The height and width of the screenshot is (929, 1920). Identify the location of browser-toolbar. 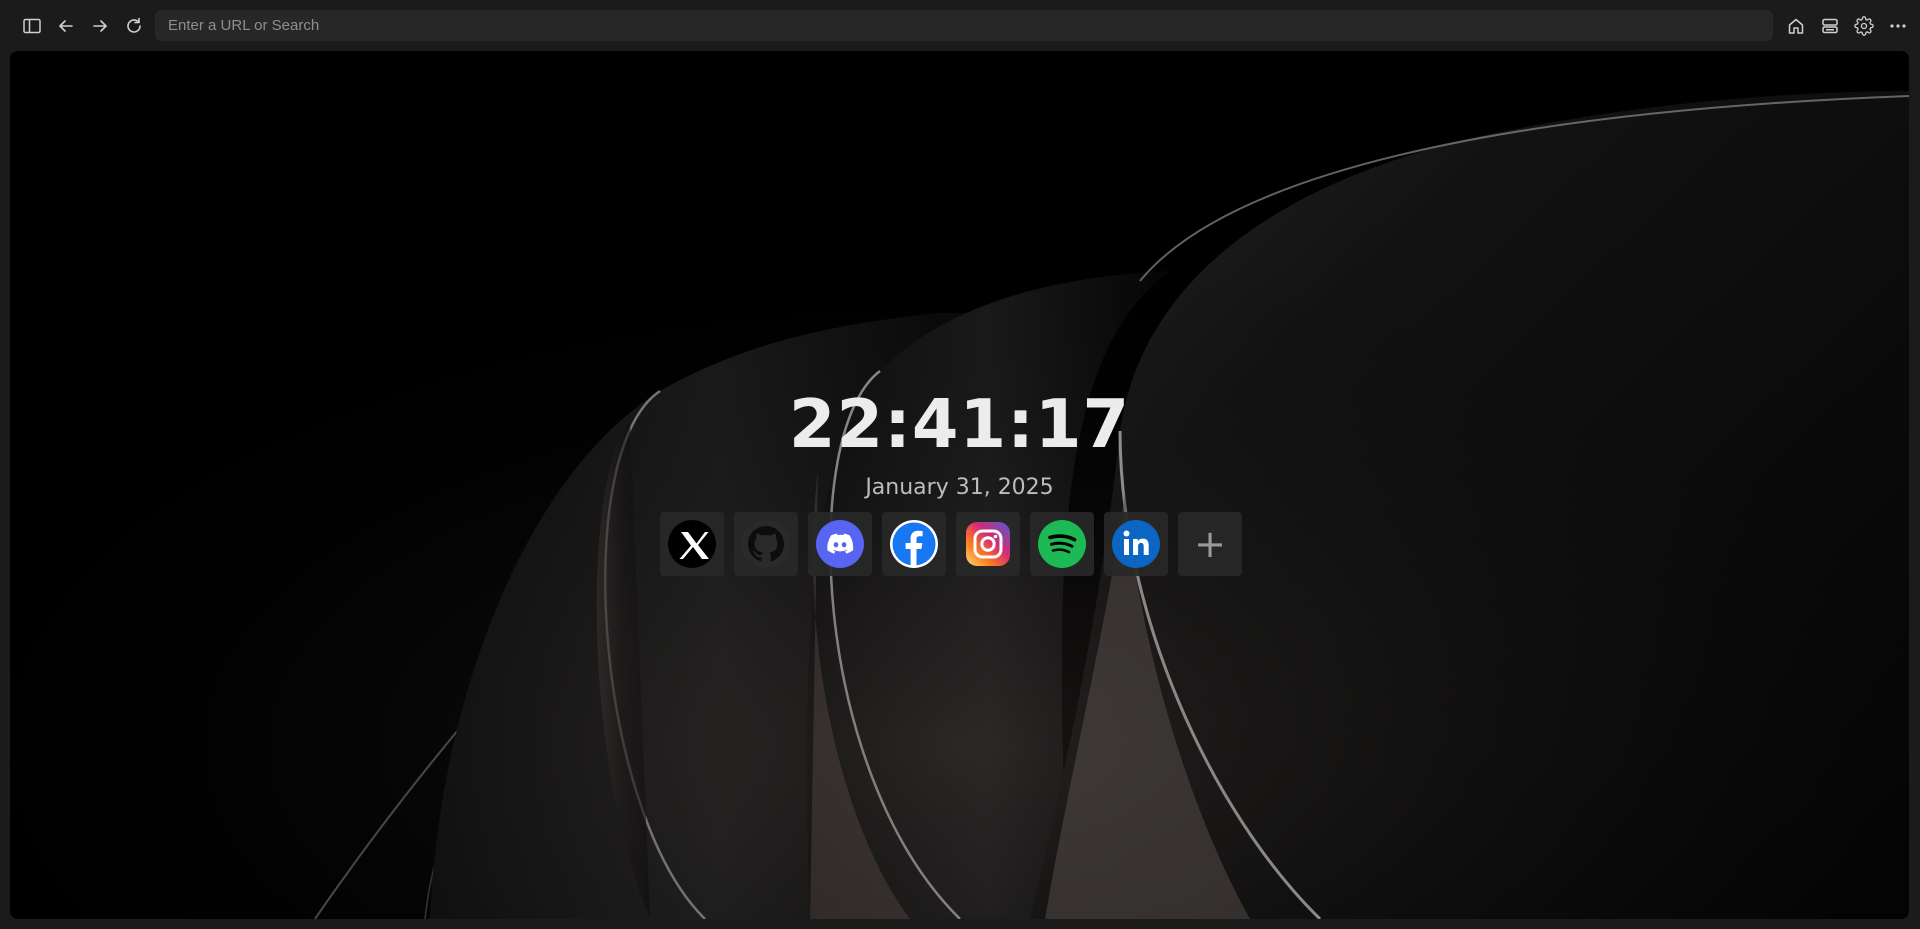
(960, 25).